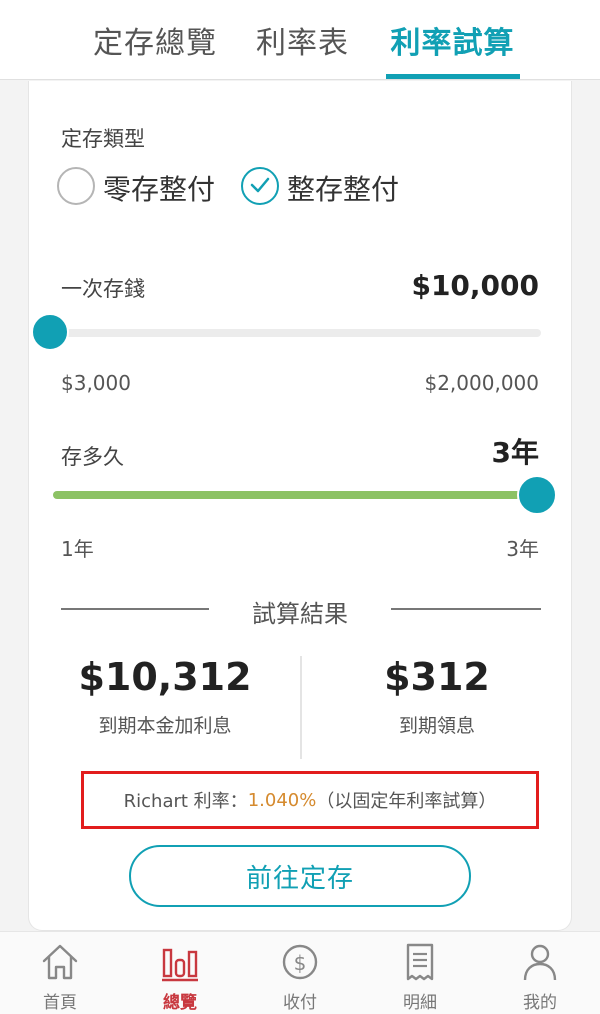 Image resolution: width=600 pixels, height=1014 pixels. Describe the element at coordinates (165, 677) in the screenshot. I see `result-total-value: $10,312` at that location.